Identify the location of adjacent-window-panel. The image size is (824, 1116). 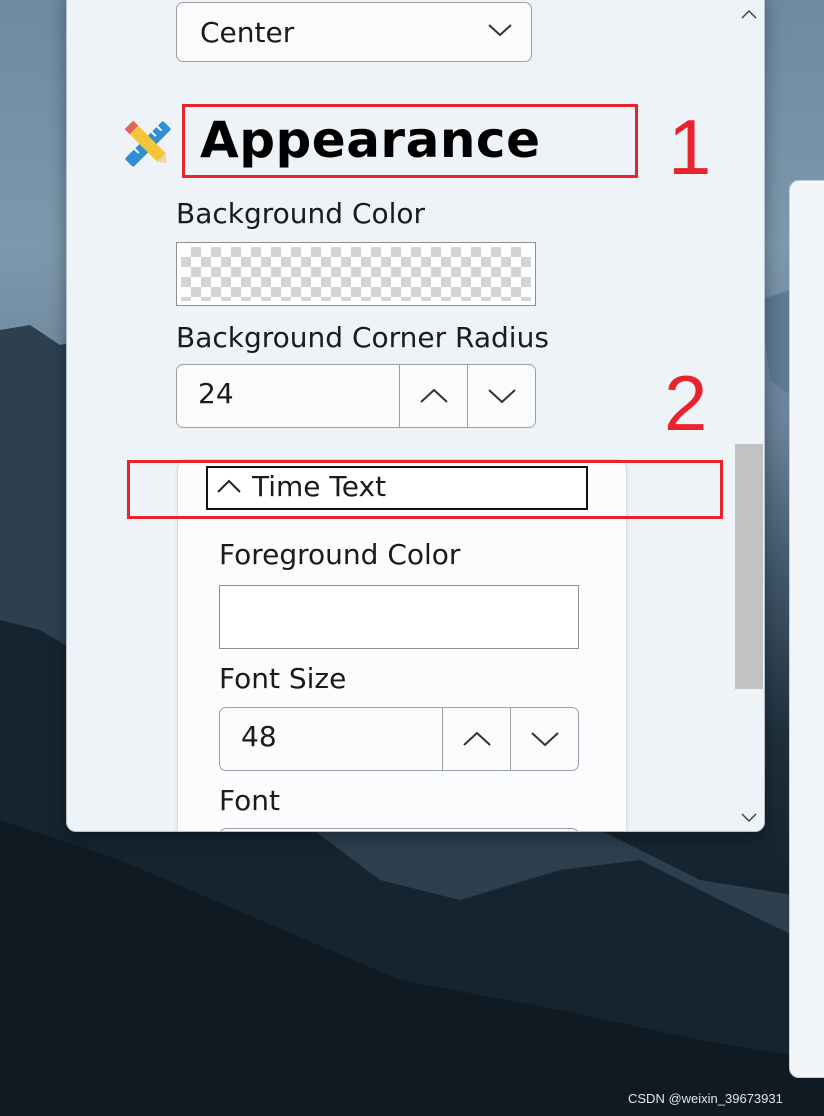
(806, 629).